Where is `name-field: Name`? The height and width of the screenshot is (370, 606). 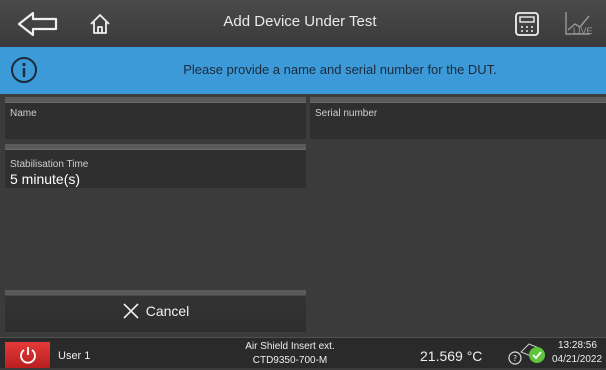
name-field: Name is located at coordinates (155, 118).